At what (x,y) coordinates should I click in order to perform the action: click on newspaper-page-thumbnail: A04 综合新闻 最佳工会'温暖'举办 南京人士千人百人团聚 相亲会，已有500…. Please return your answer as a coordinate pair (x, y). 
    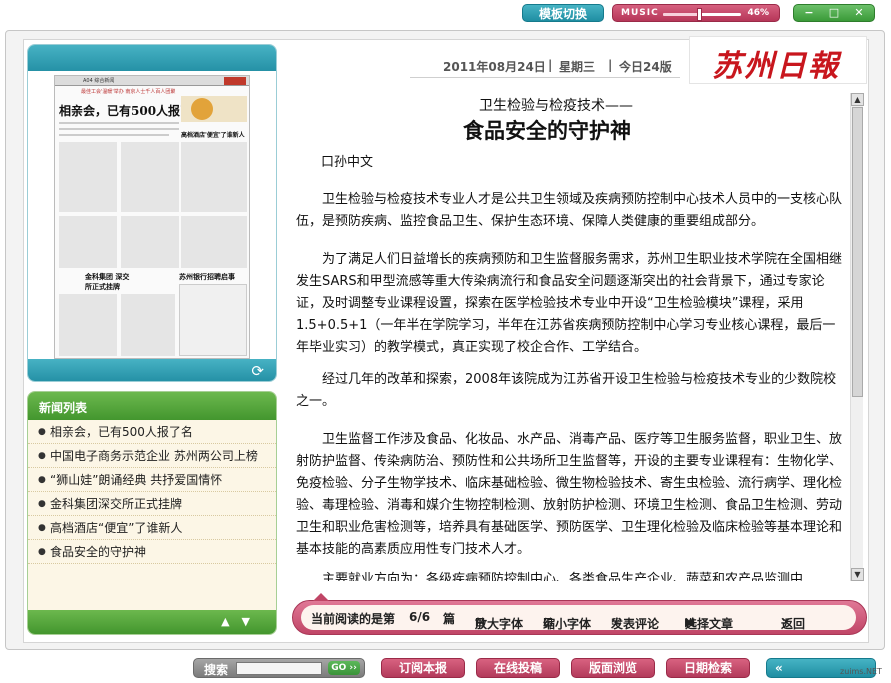
    Looking at the image, I should click on (152, 217).